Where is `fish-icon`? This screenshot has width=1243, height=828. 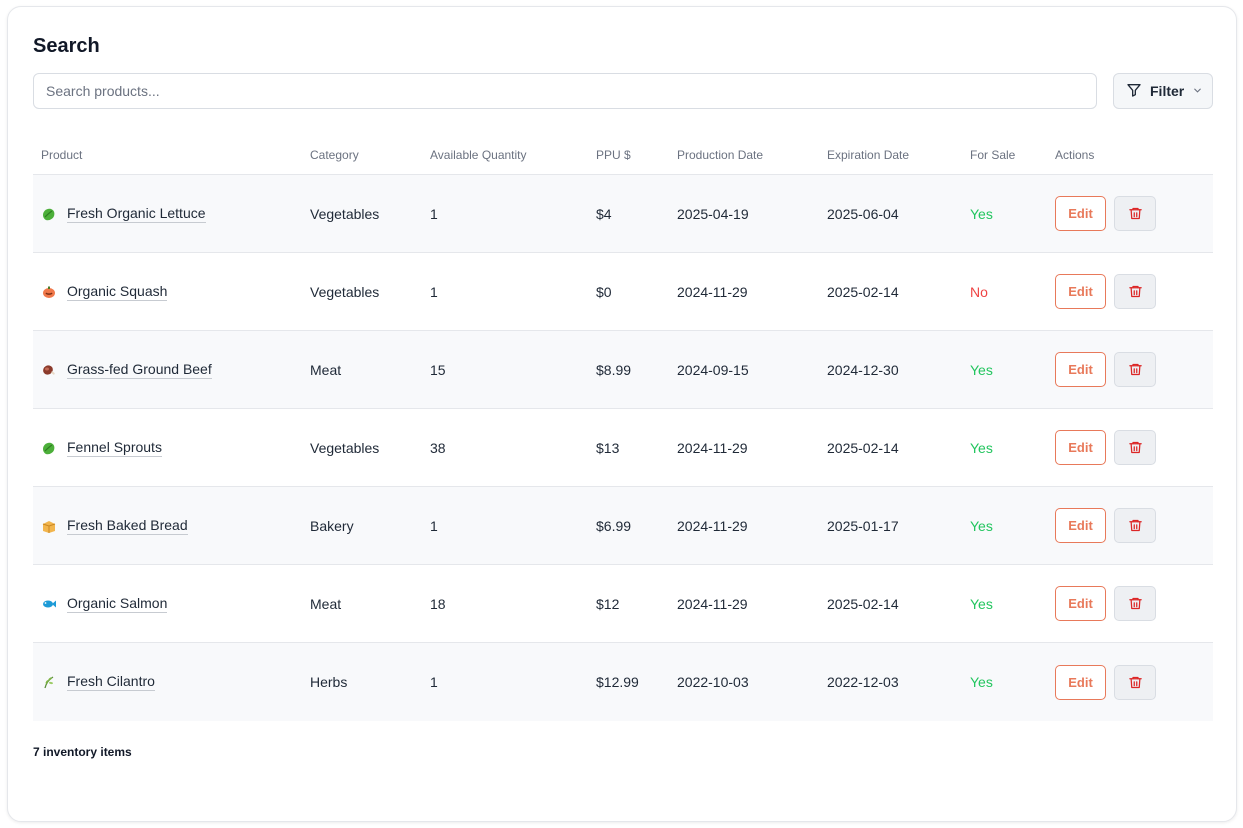
fish-icon is located at coordinates (49, 604).